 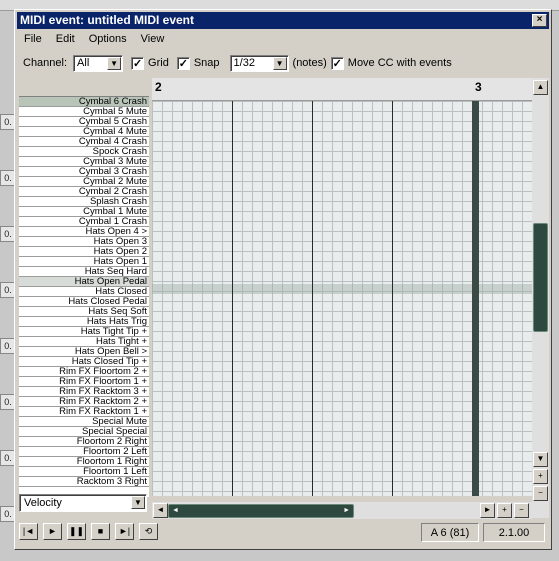 What do you see at coordinates (346, 510) in the screenshot?
I see `thumb-right-icon: ►` at bounding box center [346, 510].